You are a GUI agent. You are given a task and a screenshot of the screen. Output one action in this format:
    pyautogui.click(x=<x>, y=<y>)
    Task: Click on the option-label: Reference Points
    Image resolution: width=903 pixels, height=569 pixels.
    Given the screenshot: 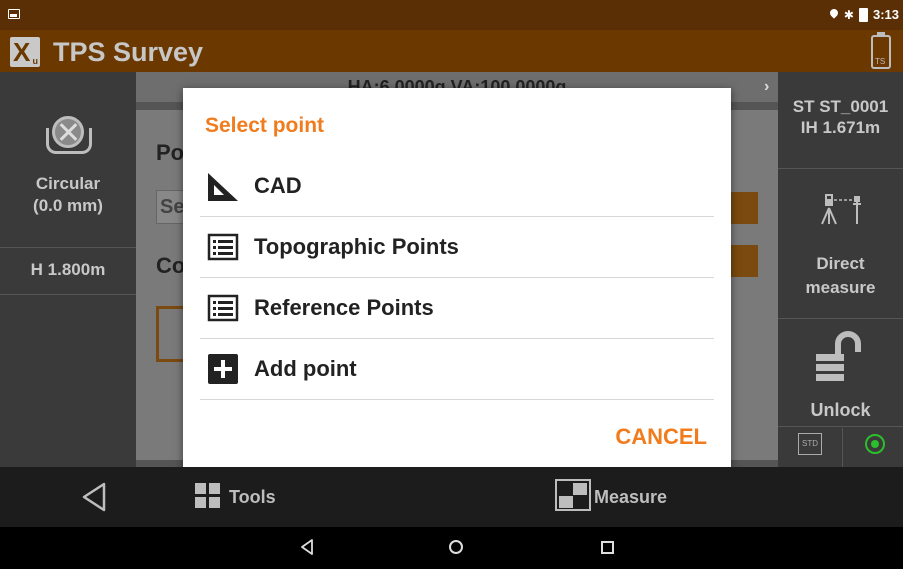 What is the action you would take?
    pyautogui.click(x=344, y=307)
    